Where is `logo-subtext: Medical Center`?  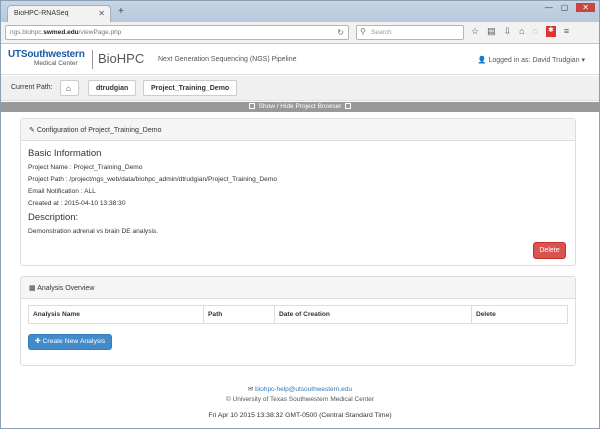
logo-subtext: Medical Center is located at coordinates (56, 63).